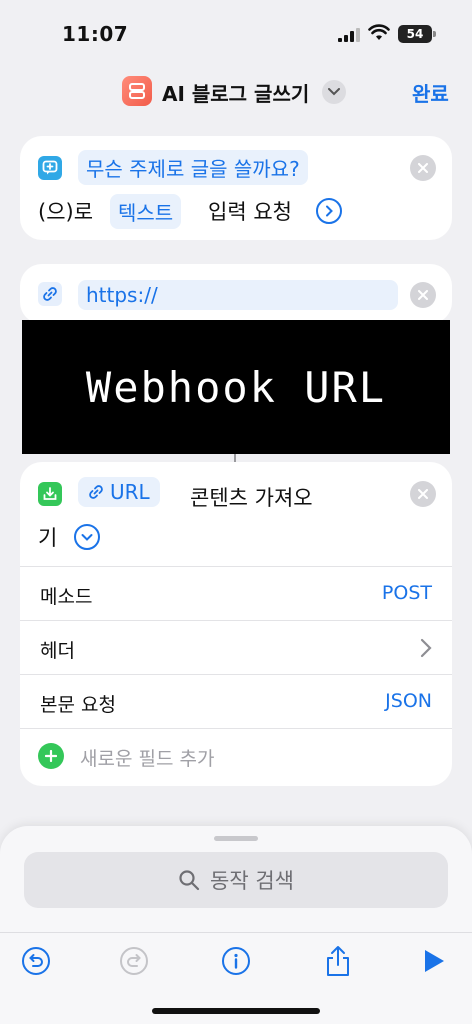 This screenshot has height=1024, width=472. Describe the element at coordinates (57, 651) in the screenshot. I see `headers-label: 헤더` at that location.